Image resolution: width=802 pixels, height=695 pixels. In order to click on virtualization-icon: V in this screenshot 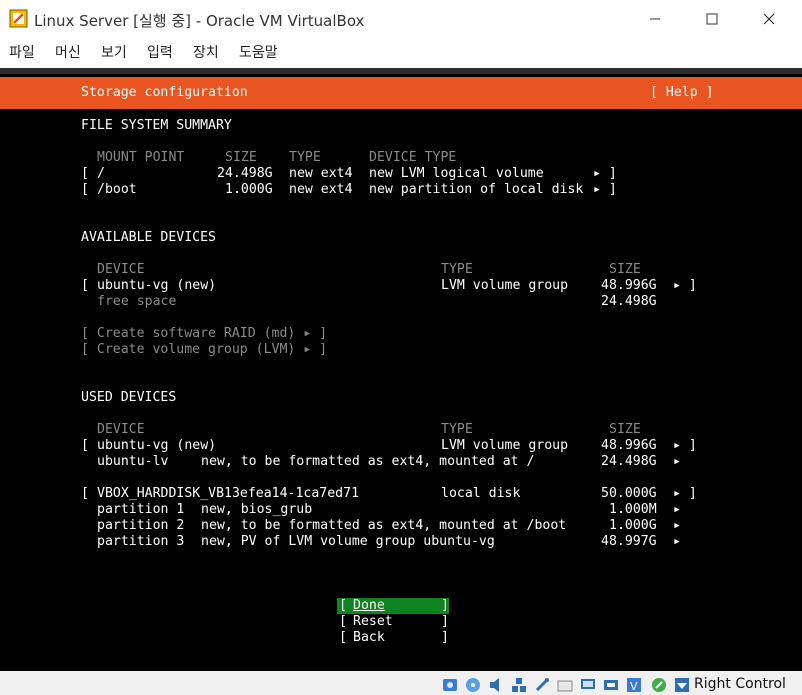, I will do `click(634, 685)`.